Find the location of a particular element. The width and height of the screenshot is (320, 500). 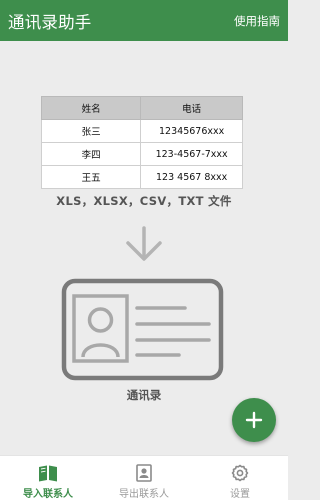

table-row: 李四 123-4567-7xxx is located at coordinates (141, 154).